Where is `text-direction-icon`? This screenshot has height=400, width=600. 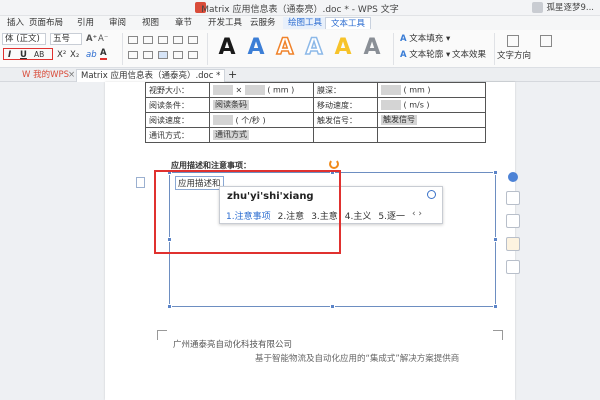 text-direction-icon is located at coordinates (513, 41).